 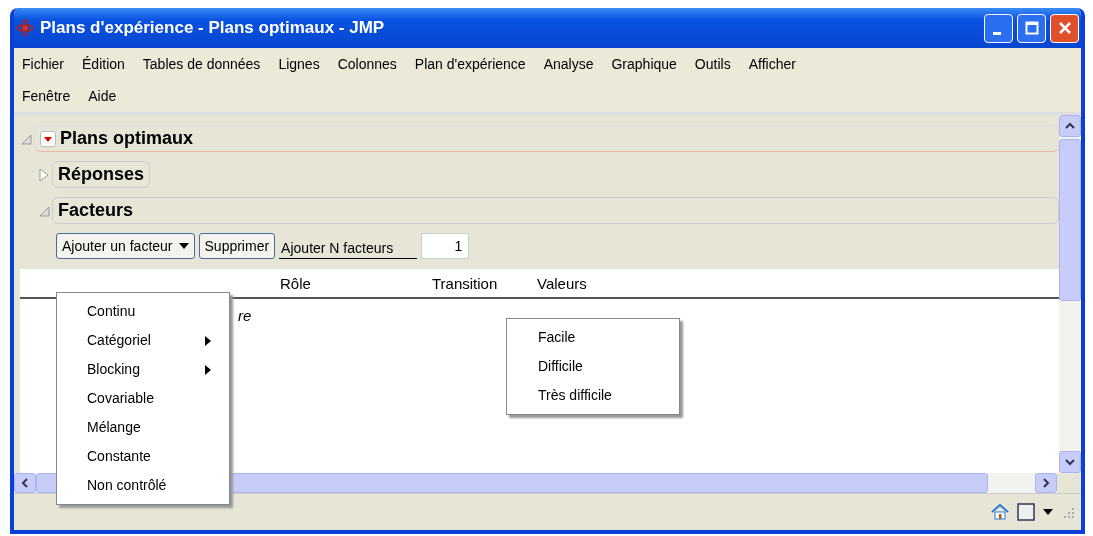 What do you see at coordinates (102, 96) in the screenshot?
I see `menu-item: Aide` at bounding box center [102, 96].